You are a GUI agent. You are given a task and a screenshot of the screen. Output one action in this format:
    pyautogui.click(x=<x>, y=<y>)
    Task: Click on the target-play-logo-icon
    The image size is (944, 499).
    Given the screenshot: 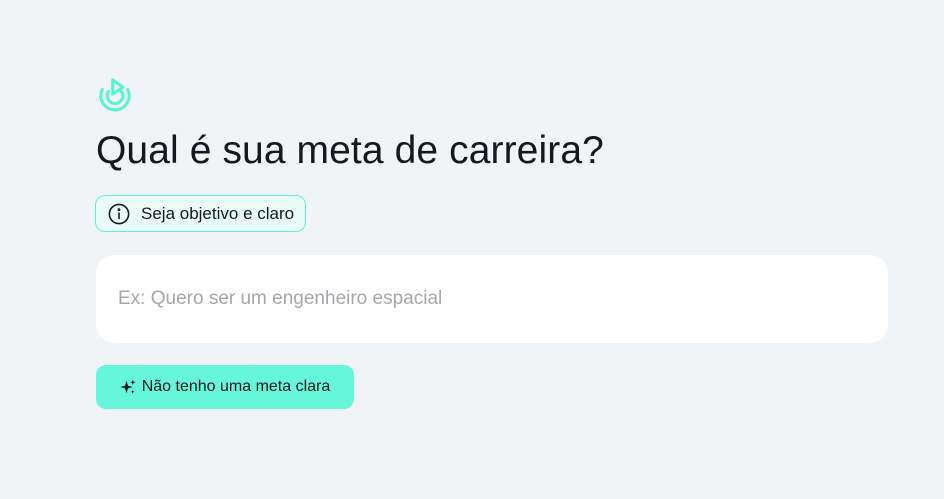 What is the action you would take?
    pyautogui.click(x=115, y=94)
    